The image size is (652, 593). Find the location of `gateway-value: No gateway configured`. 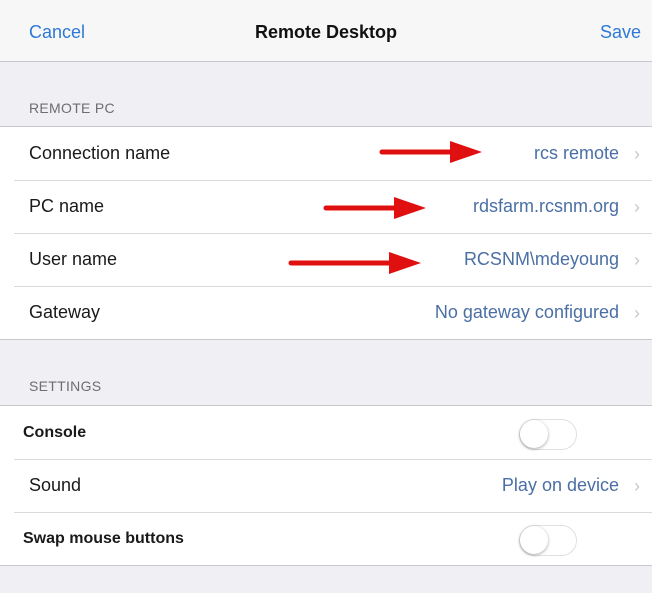

gateway-value: No gateway configured is located at coordinates (526, 312).